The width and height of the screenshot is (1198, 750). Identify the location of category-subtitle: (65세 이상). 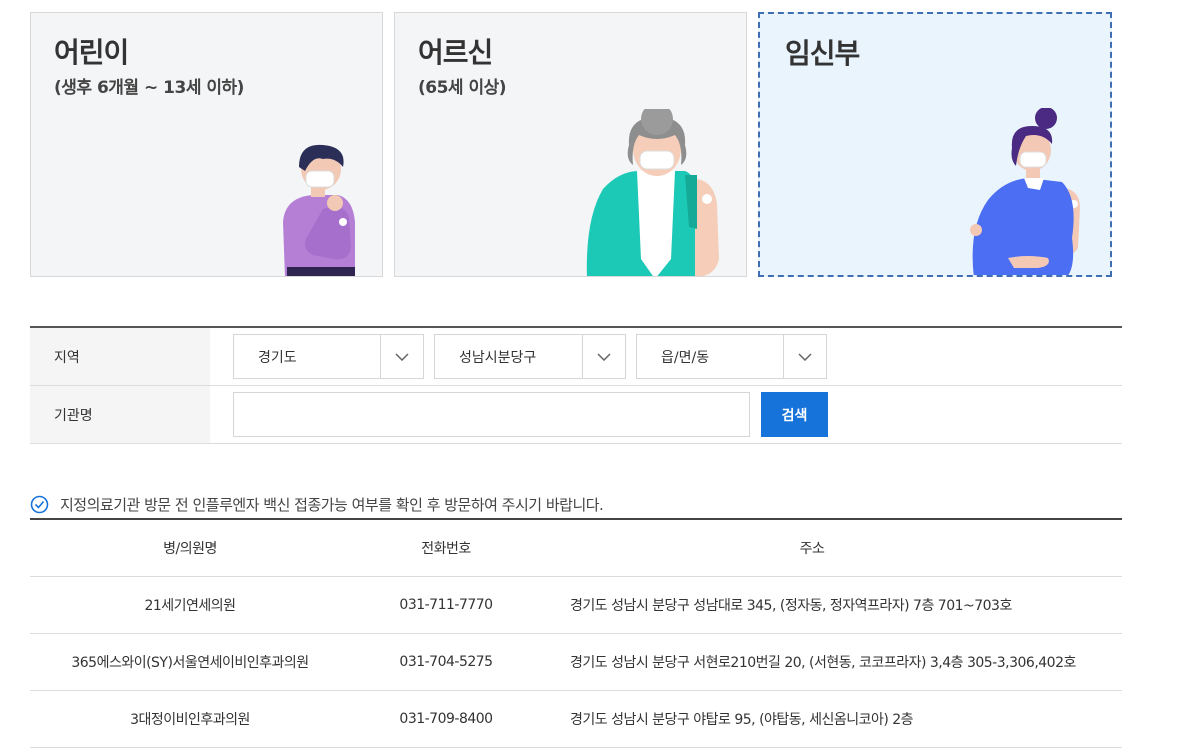
(462, 88).